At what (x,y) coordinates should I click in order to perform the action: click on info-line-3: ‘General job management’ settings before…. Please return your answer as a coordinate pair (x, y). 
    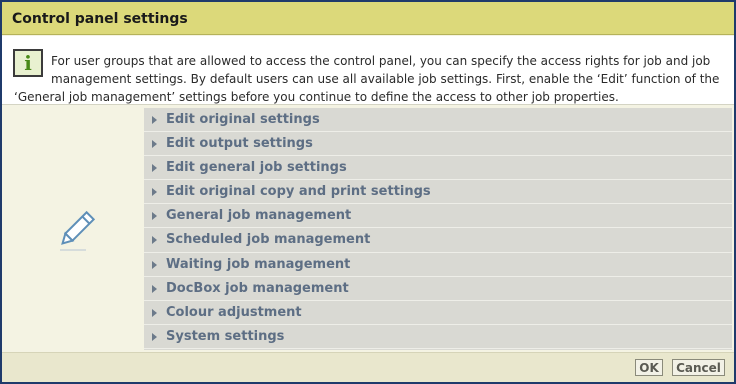
    Looking at the image, I should click on (316, 97).